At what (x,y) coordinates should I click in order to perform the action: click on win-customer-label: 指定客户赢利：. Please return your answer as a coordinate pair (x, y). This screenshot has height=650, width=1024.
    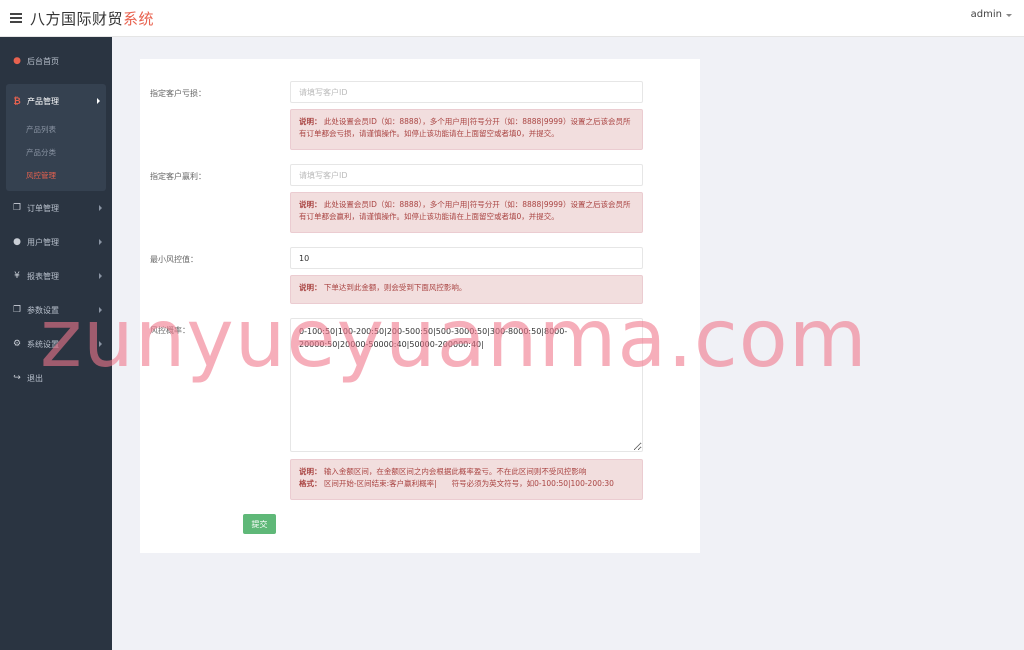
    Looking at the image, I should click on (178, 176).